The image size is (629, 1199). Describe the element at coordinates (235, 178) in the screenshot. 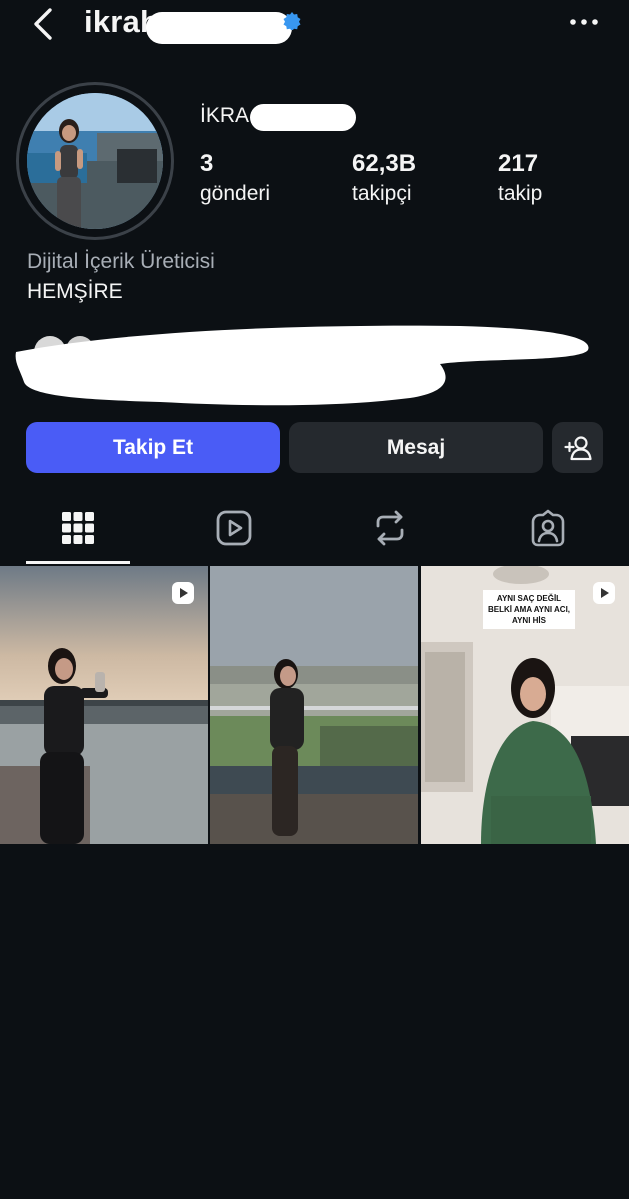

I see `stat-posts: 3 gönderi` at that location.